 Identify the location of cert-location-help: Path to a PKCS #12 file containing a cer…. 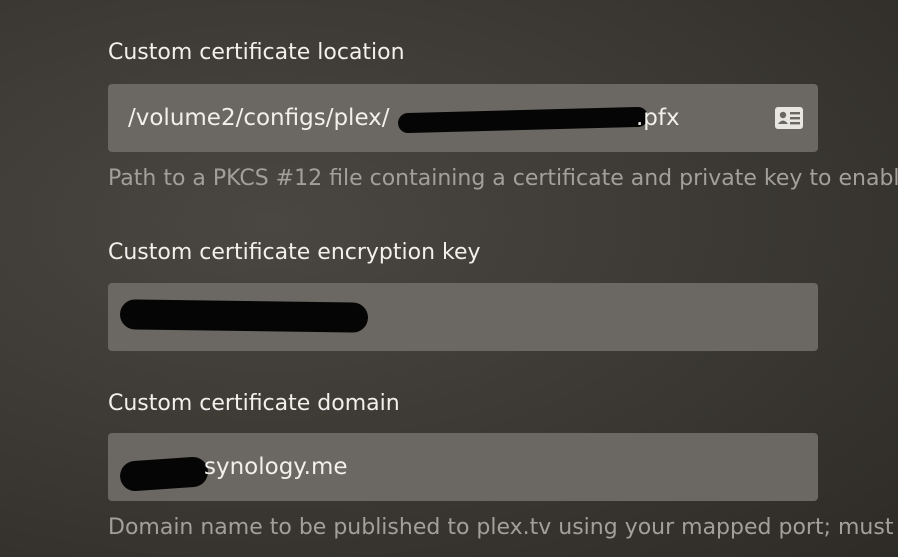
(503, 178).